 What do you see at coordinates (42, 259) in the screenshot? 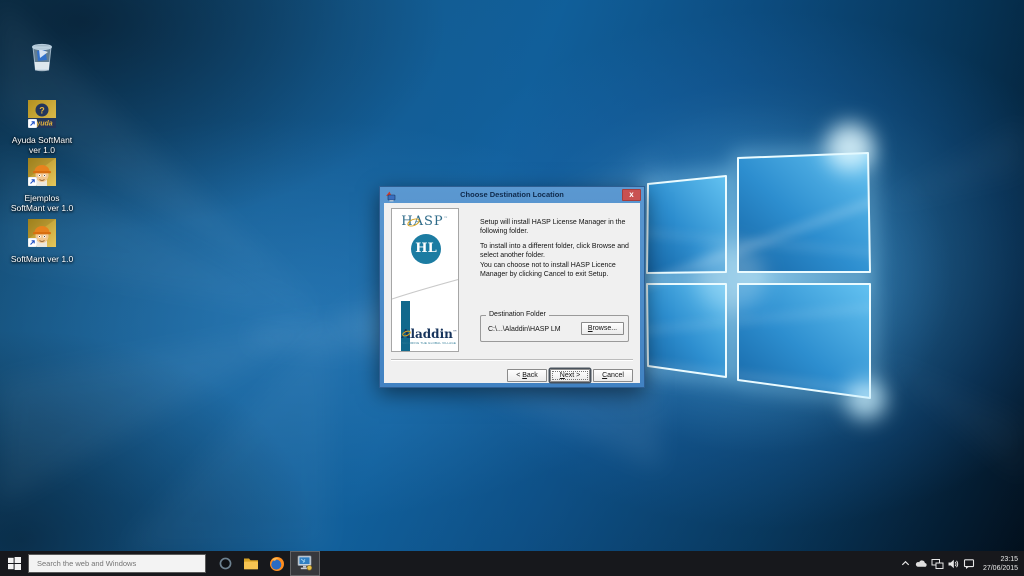
I see `icon-label: SoftMant ver 1.0` at bounding box center [42, 259].